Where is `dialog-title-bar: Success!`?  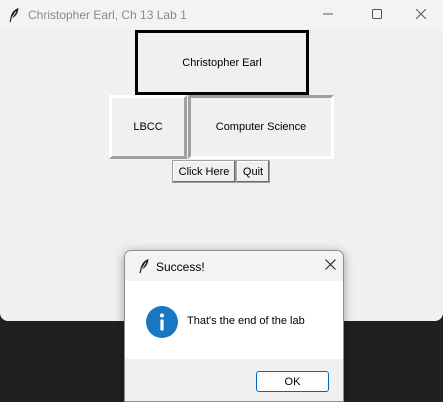
dialog-title-bar: Success! is located at coordinates (234, 266).